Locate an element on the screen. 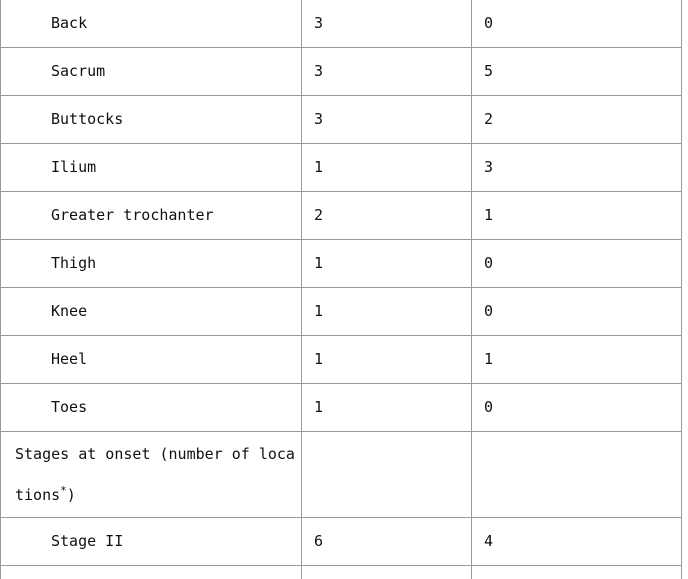 This screenshot has width=688, height=579. table-row: Greater trochanter 2 1 is located at coordinates (341, 215).